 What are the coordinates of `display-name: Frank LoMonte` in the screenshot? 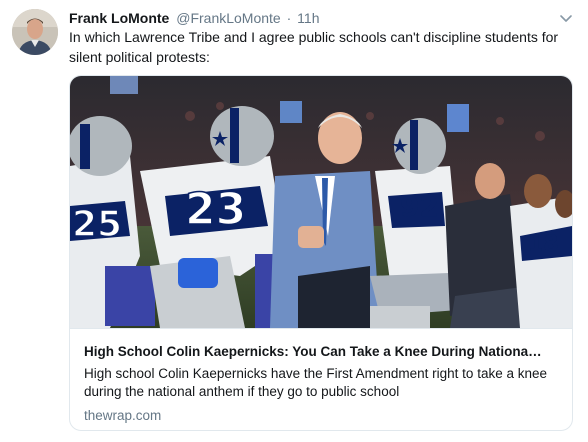 It's located at (119, 18).